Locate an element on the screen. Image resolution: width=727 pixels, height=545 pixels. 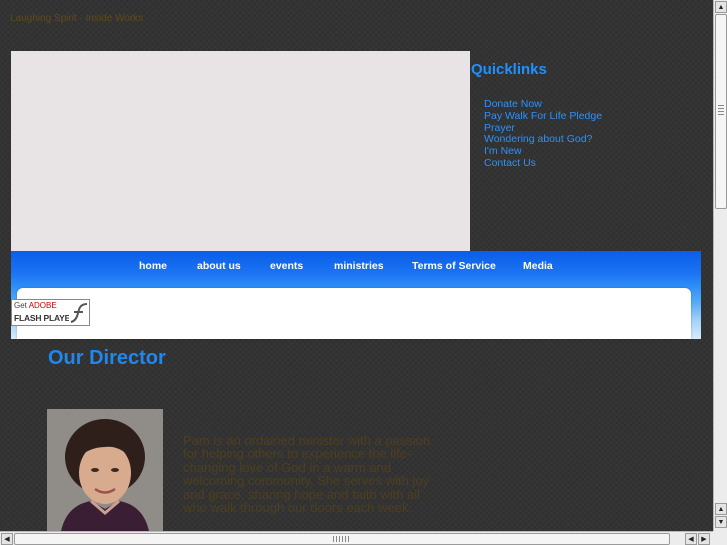
nav-home: home is located at coordinates (153, 266).